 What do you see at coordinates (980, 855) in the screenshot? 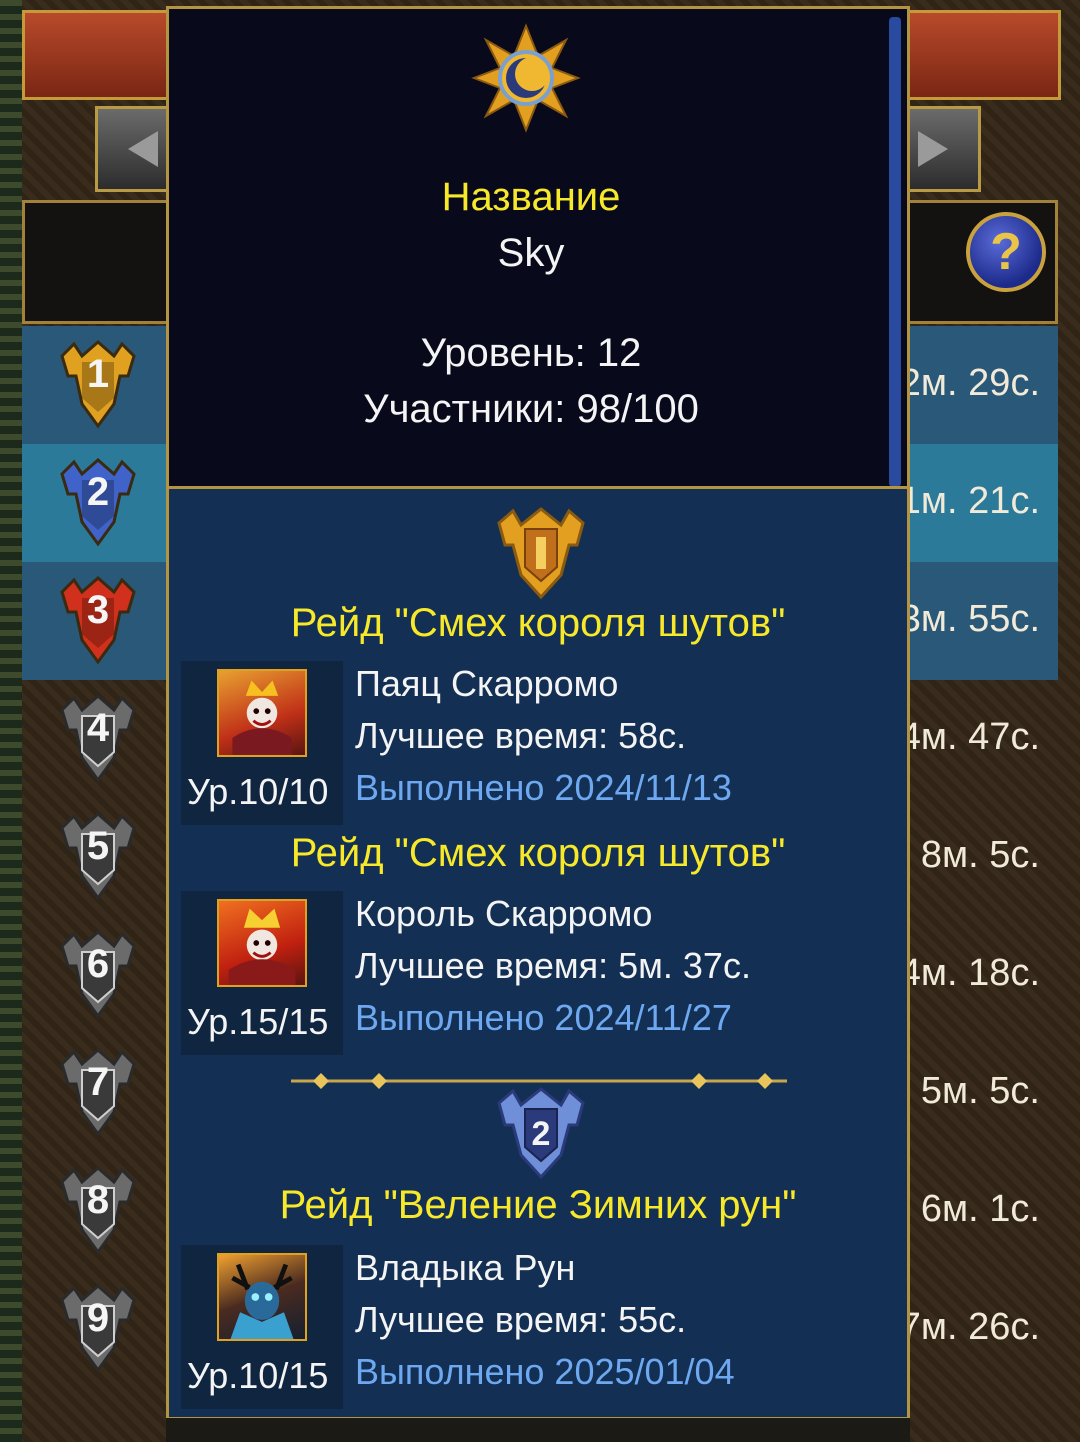
I see `rank-time: 8м. 5с.` at bounding box center [980, 855].